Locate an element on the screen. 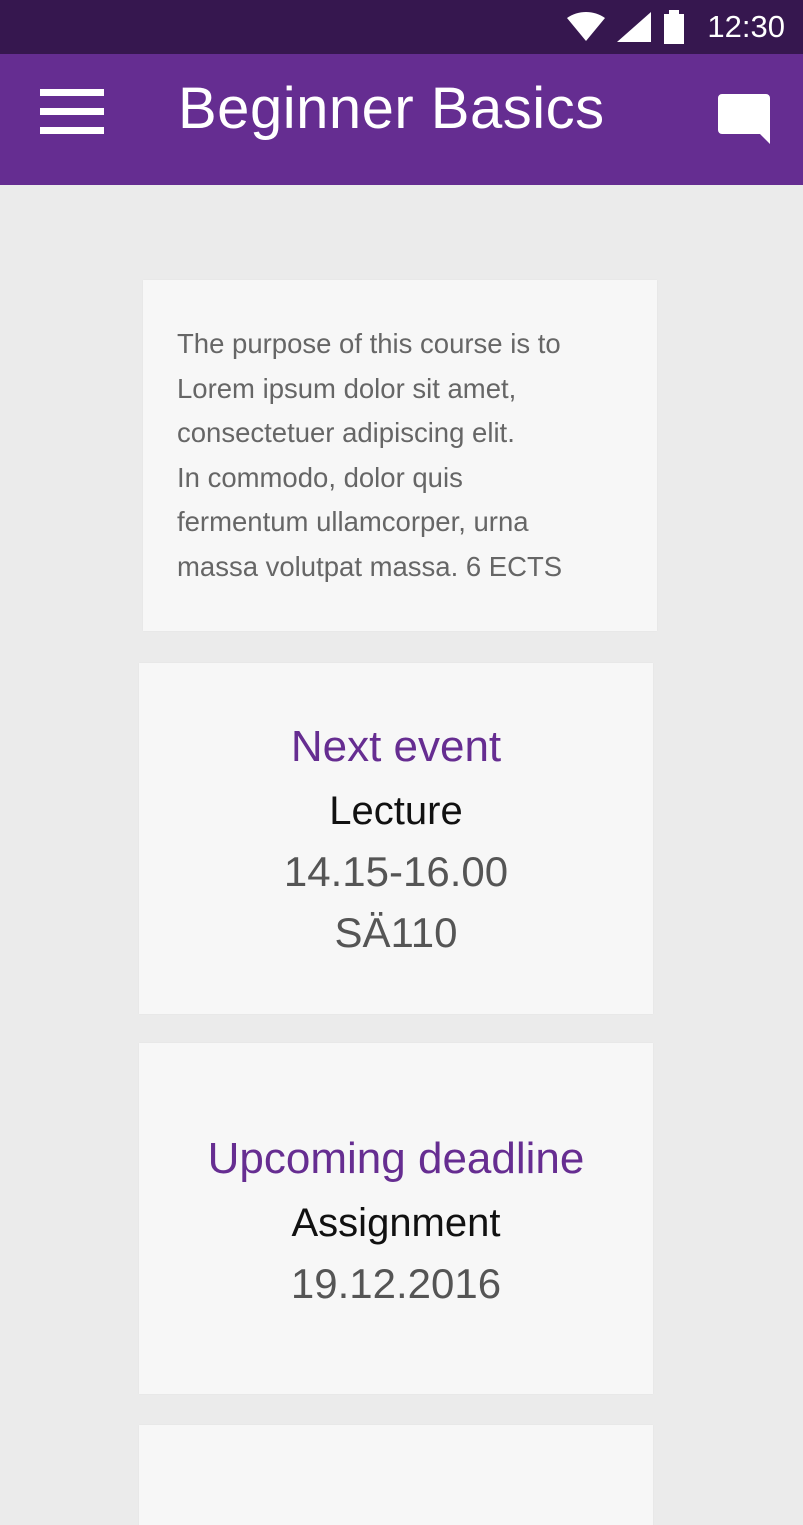 This screenshot has height=1525, width=803. chat-button is located at coordinates (746, 120).